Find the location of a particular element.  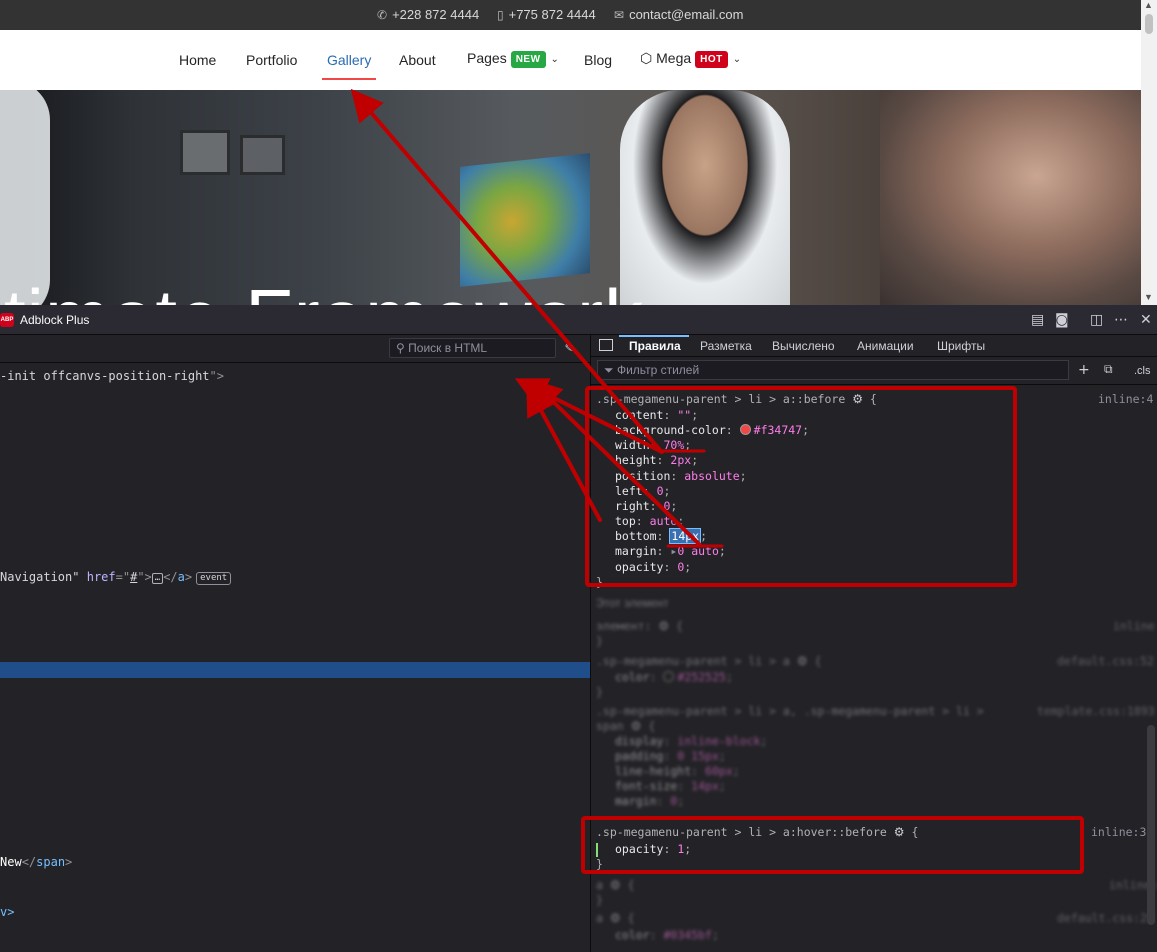

nav-item-about: About is located at coordinates (417, 60).